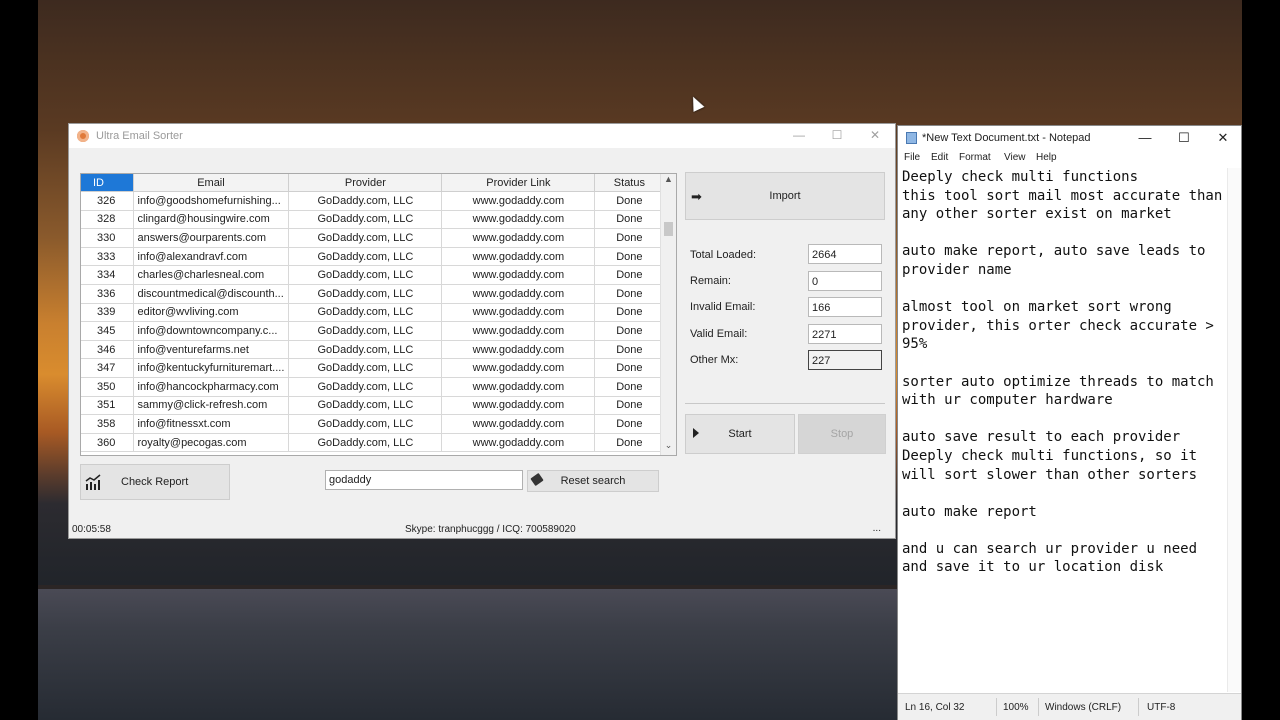 Image resolution: width=1280 pixels, height=720 pixels. What do you see at coordinates (482, 136) in the screenshot?
I see `app-titlebar: Ultra Email Sorter — ☐ ✕` at bounding box center [482, 136].